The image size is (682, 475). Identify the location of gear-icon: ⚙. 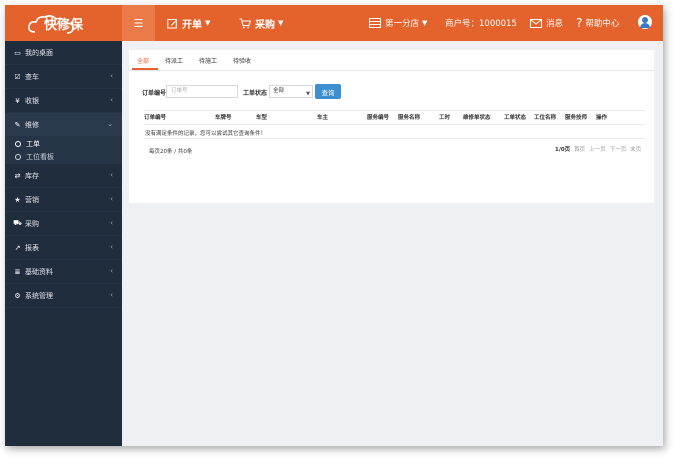
(17, 295).